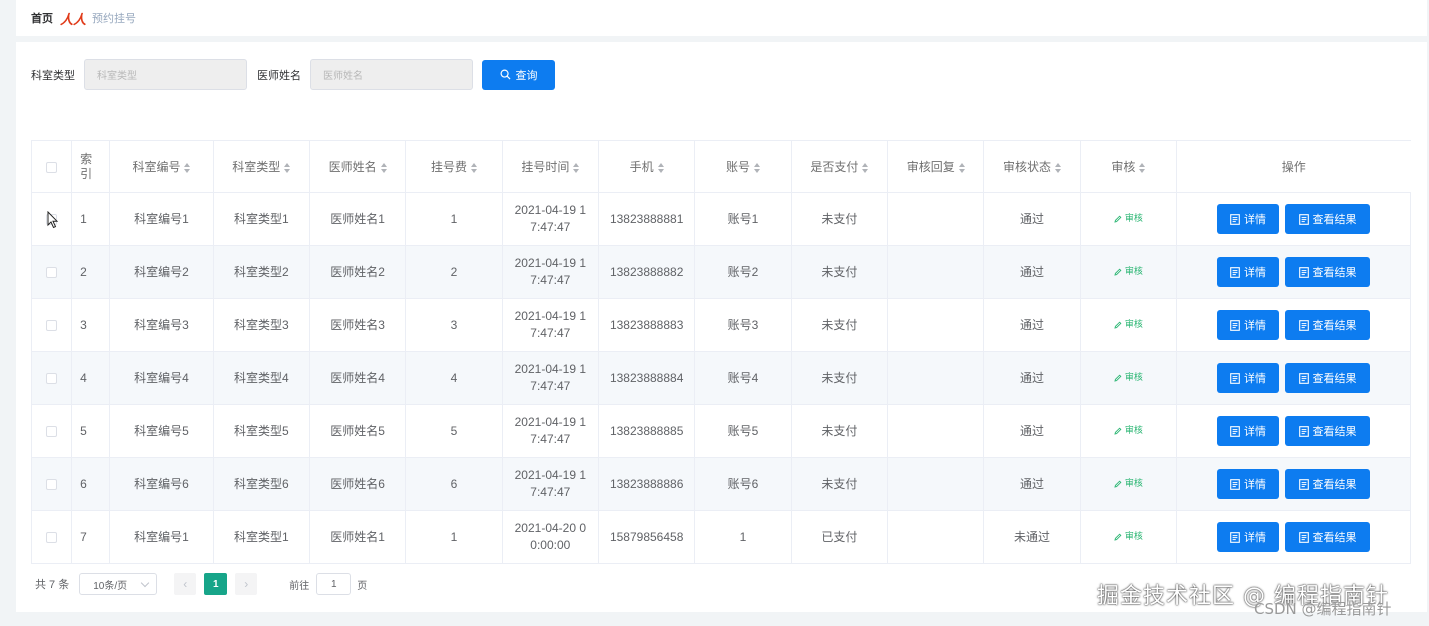 This screenshot has height=626, width=1429. What do you see at coordinates (161, 272) in the screenshot?
I see `cell-dept-no: 科室编号2` at bounding box center [161, 272].